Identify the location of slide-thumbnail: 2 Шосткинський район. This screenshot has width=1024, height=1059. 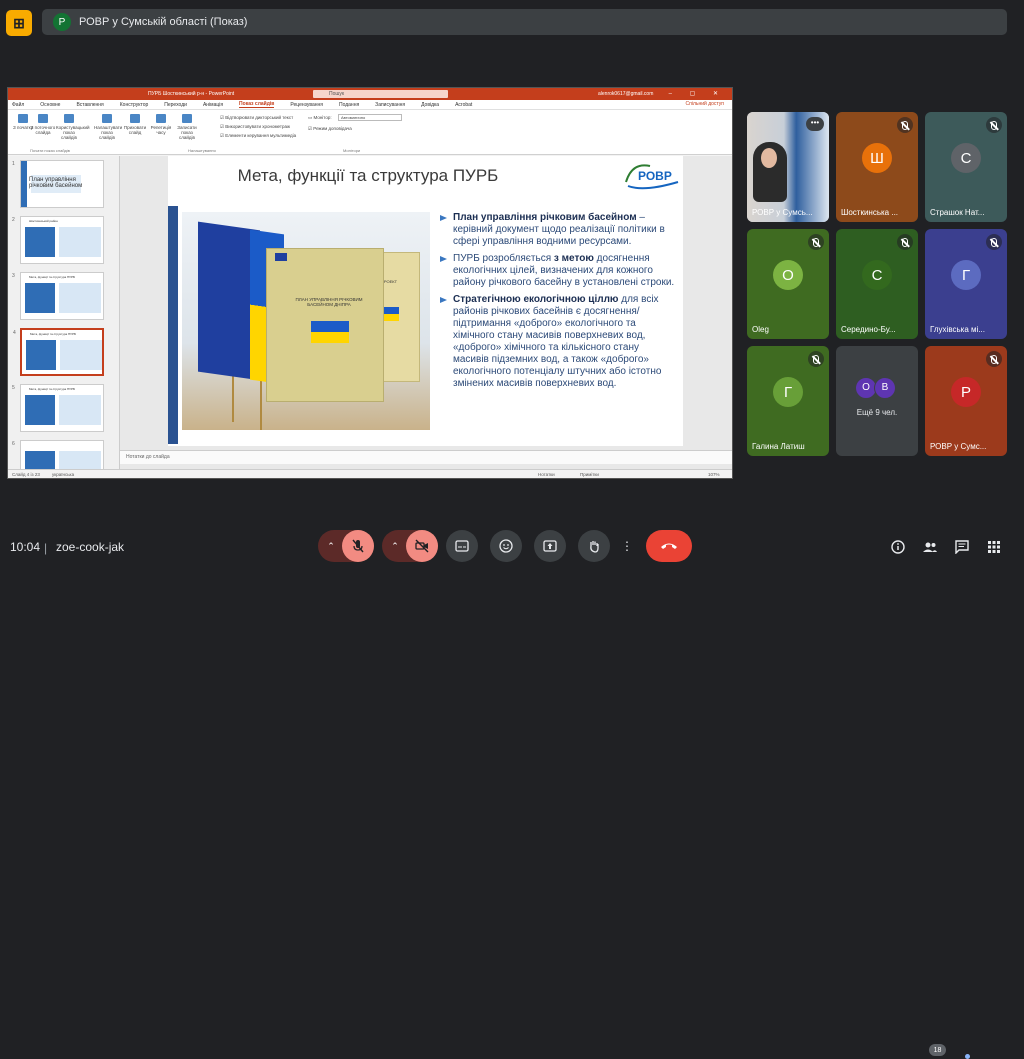
(58, 240).